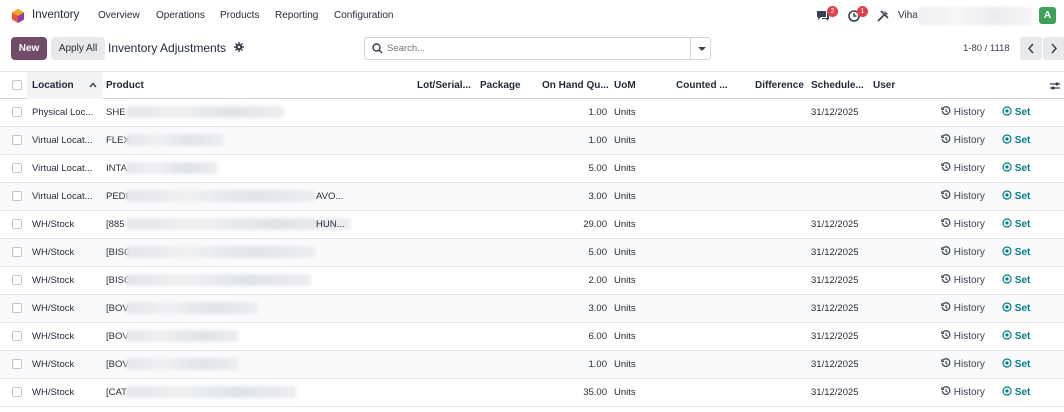 Image resolution: width=1064 pixels, height=412 pixels. What do you see at coordinates (884, 85) in the screenshot?
I see `column-user: User` at bounding box center [884, 85].